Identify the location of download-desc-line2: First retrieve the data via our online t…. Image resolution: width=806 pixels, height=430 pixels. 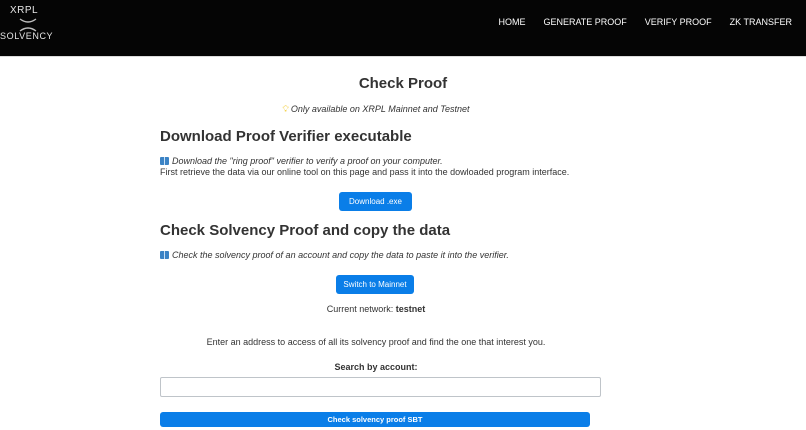
(365, 172).